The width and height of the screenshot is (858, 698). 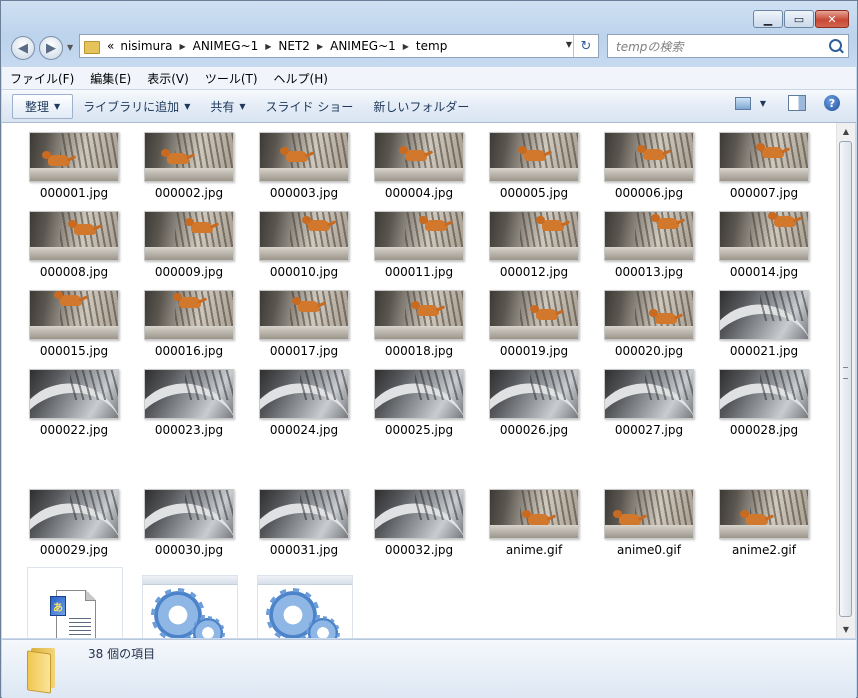 What do you see at coordinates (742, 103) in the screenshot?
I see `change-view-icon` at bounding box center [742, 103].